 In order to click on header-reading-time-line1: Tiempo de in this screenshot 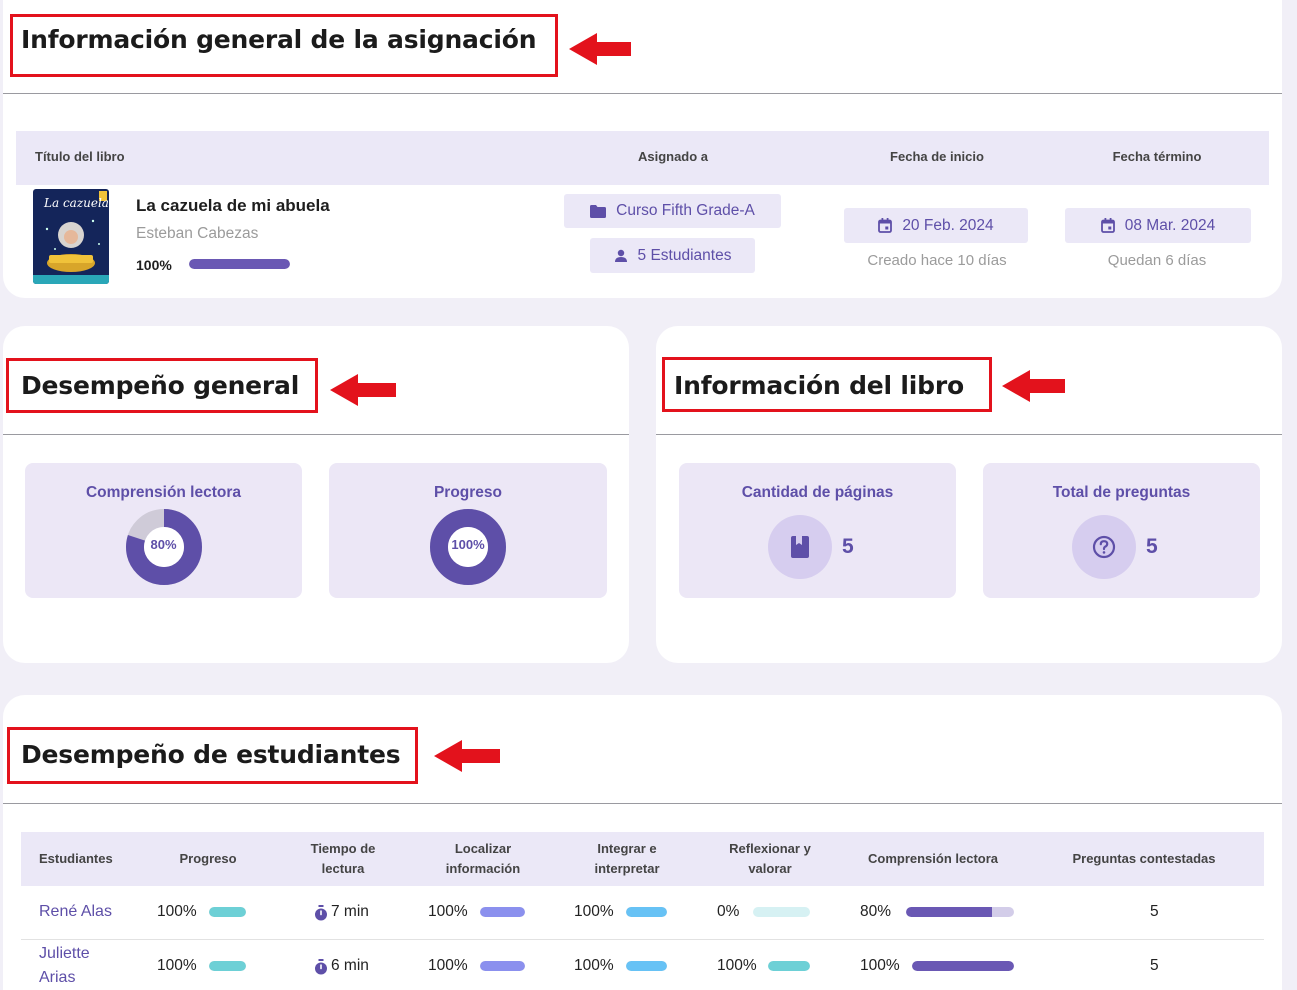, I will do `click(343, 848)`.